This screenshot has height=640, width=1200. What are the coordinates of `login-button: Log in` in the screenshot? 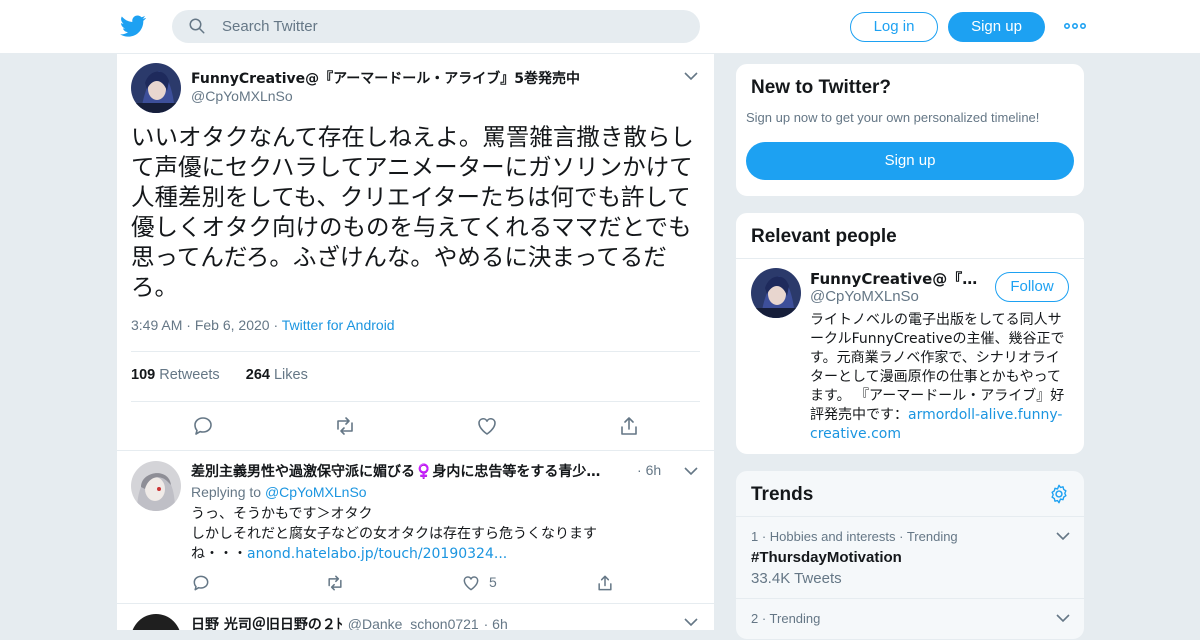 It's located at (894, 27).